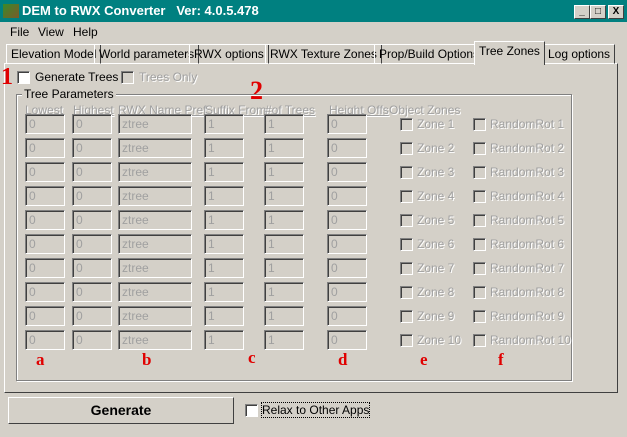 This screenshot has width=627, height=437. Describe the element at coordinates (435, 220) in the screenshot. I see `zone-label: Zone 5` at that location.